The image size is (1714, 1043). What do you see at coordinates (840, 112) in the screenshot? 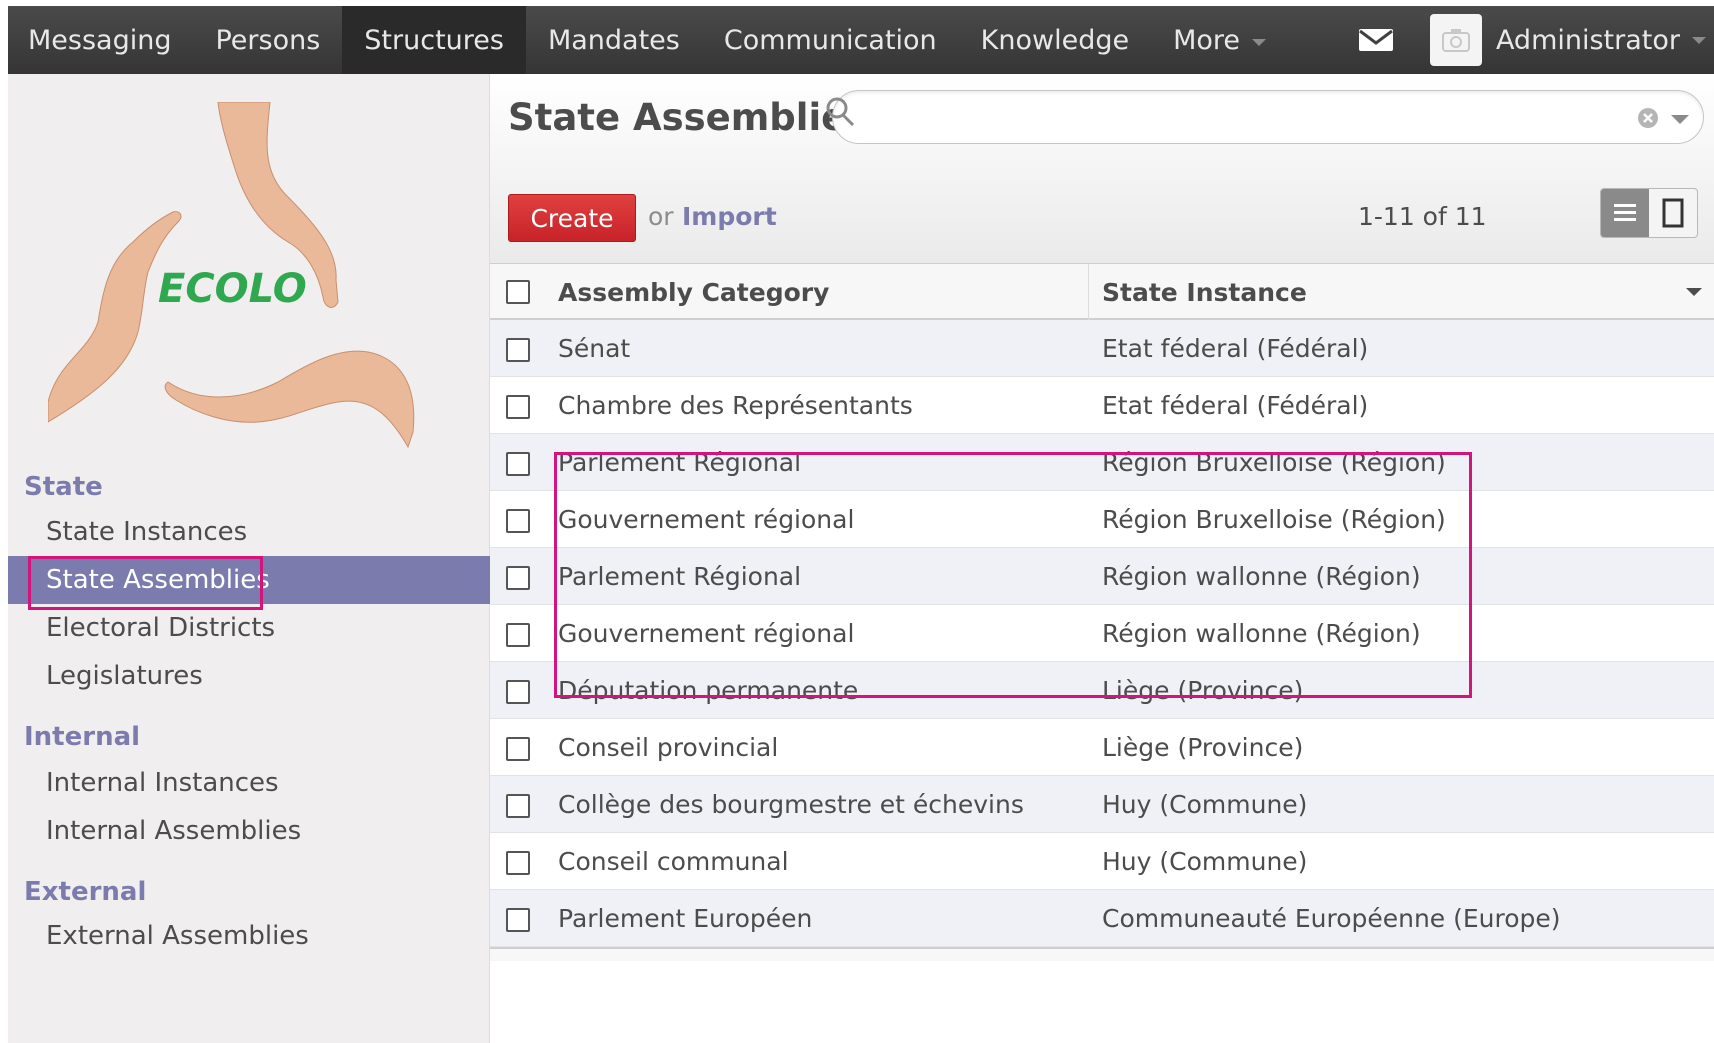
I see `search-icon` at bounding box center [840, 112].